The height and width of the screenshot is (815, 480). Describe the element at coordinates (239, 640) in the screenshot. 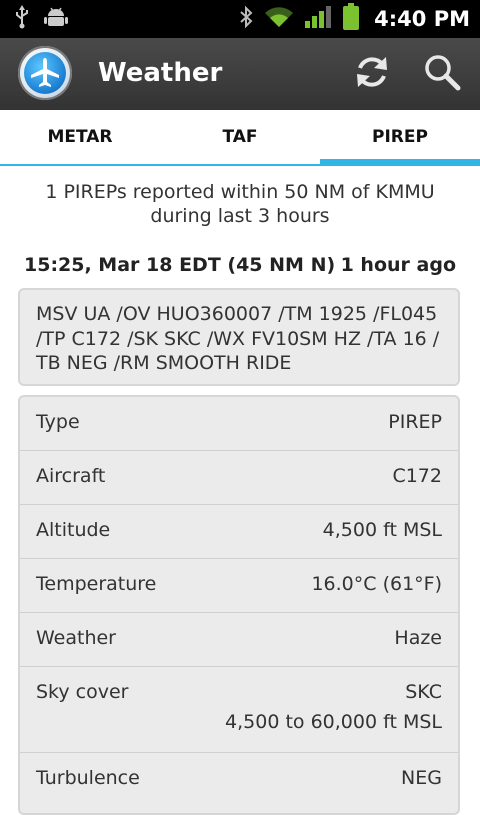

I see `detail-row-weather: Weather Haze` at that location.